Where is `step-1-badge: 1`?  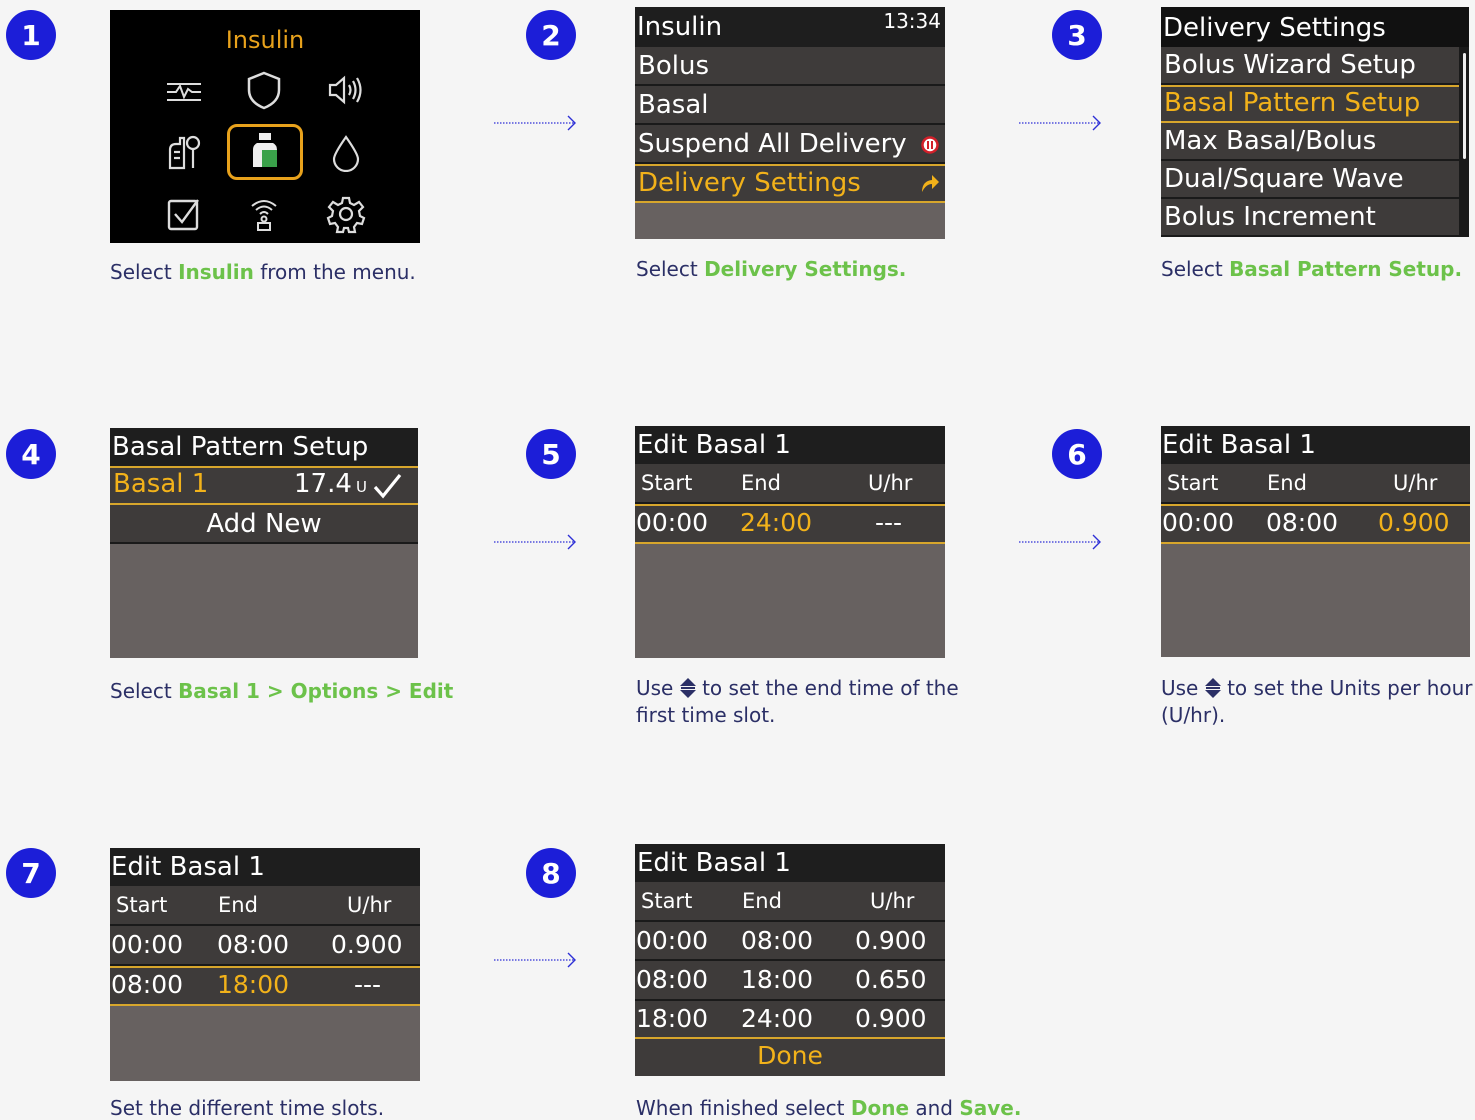 step-1-badge: 1 is located at coordinates (31, 35).